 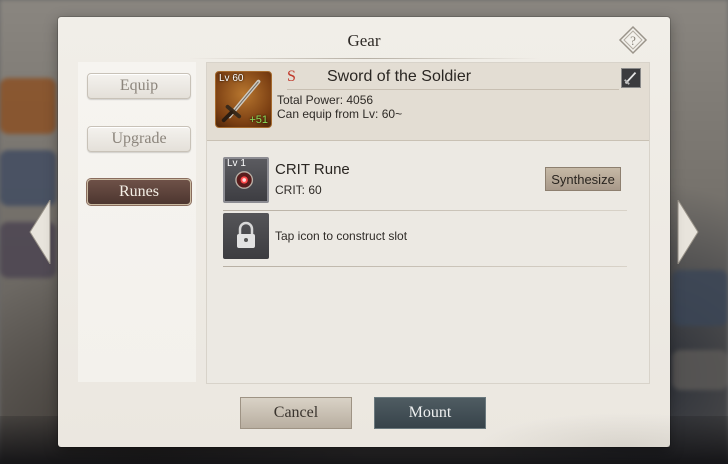 What do you see at coordinates (399, 76) in the screenshot?
I see `gear-name: Sword of the Soldier` at bounding box center [399, 76].